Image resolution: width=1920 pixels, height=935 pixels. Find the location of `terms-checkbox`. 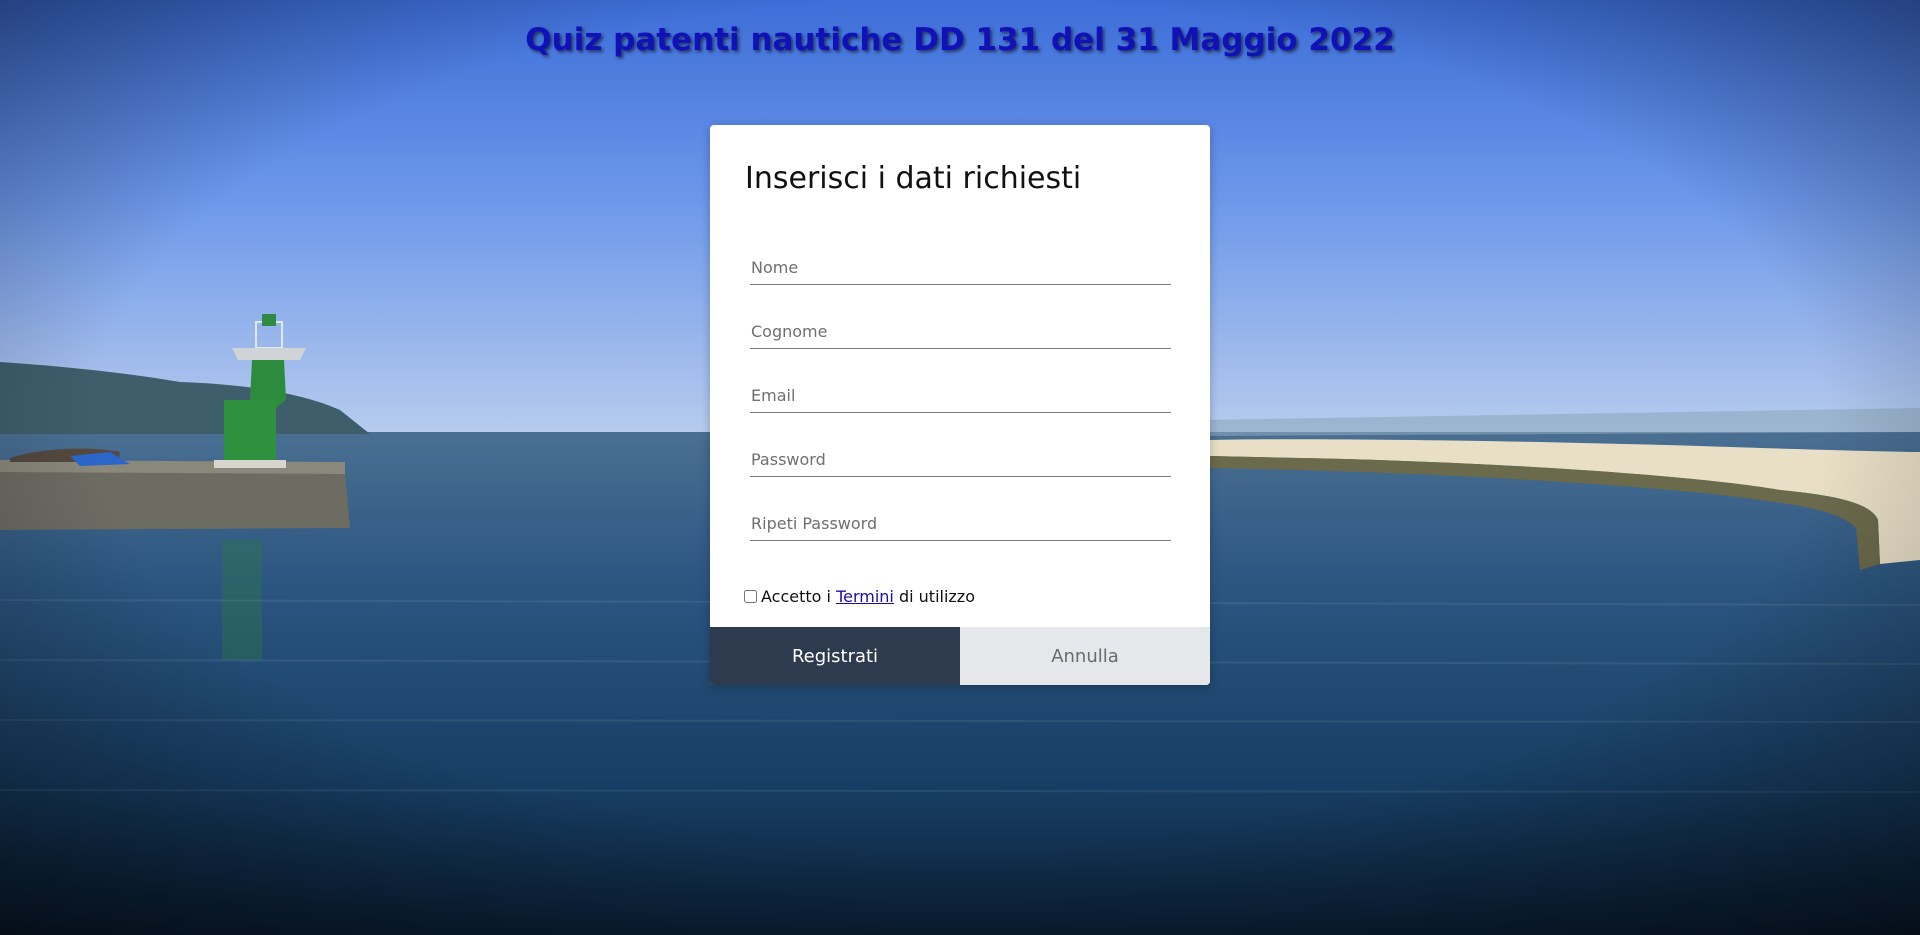

terms-checkbox is located at coordinates (750, 596).